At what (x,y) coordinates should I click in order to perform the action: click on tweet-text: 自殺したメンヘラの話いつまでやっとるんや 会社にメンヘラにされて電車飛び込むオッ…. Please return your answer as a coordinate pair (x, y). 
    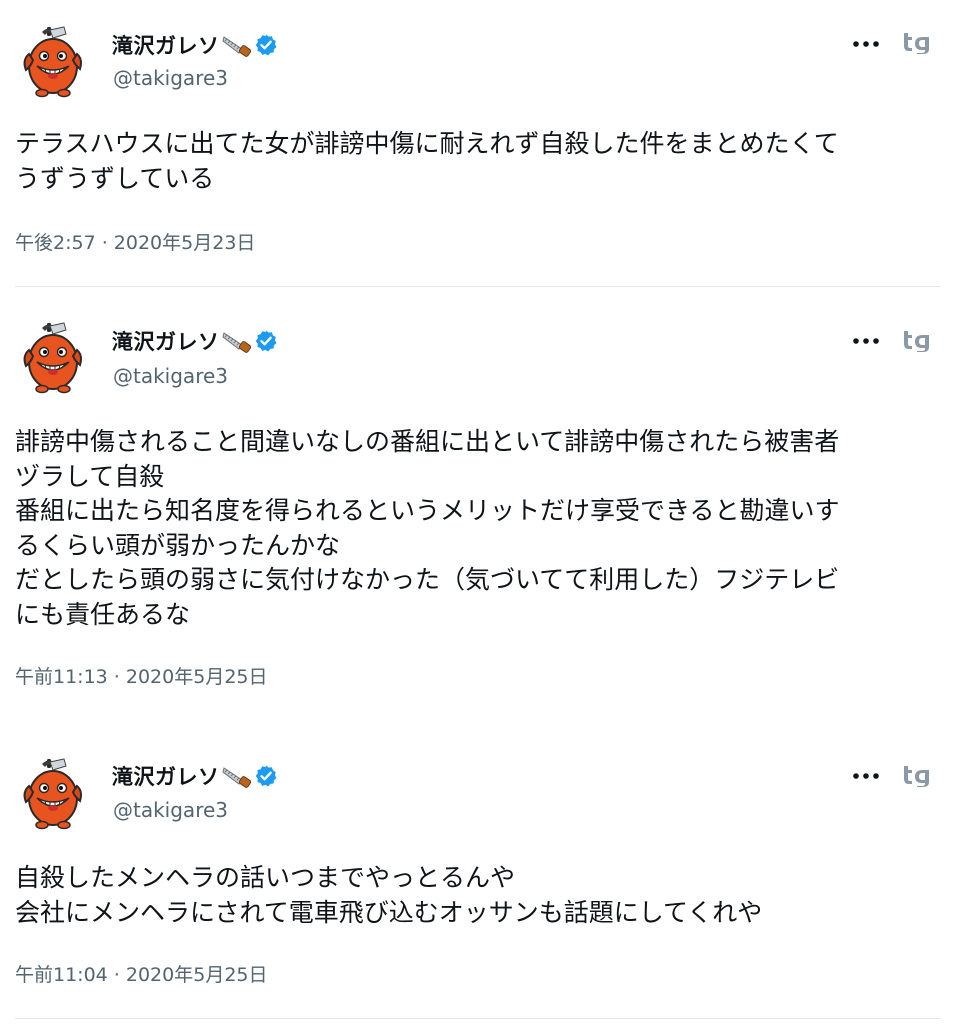
    Looking at the image, I should click on (389, 895).